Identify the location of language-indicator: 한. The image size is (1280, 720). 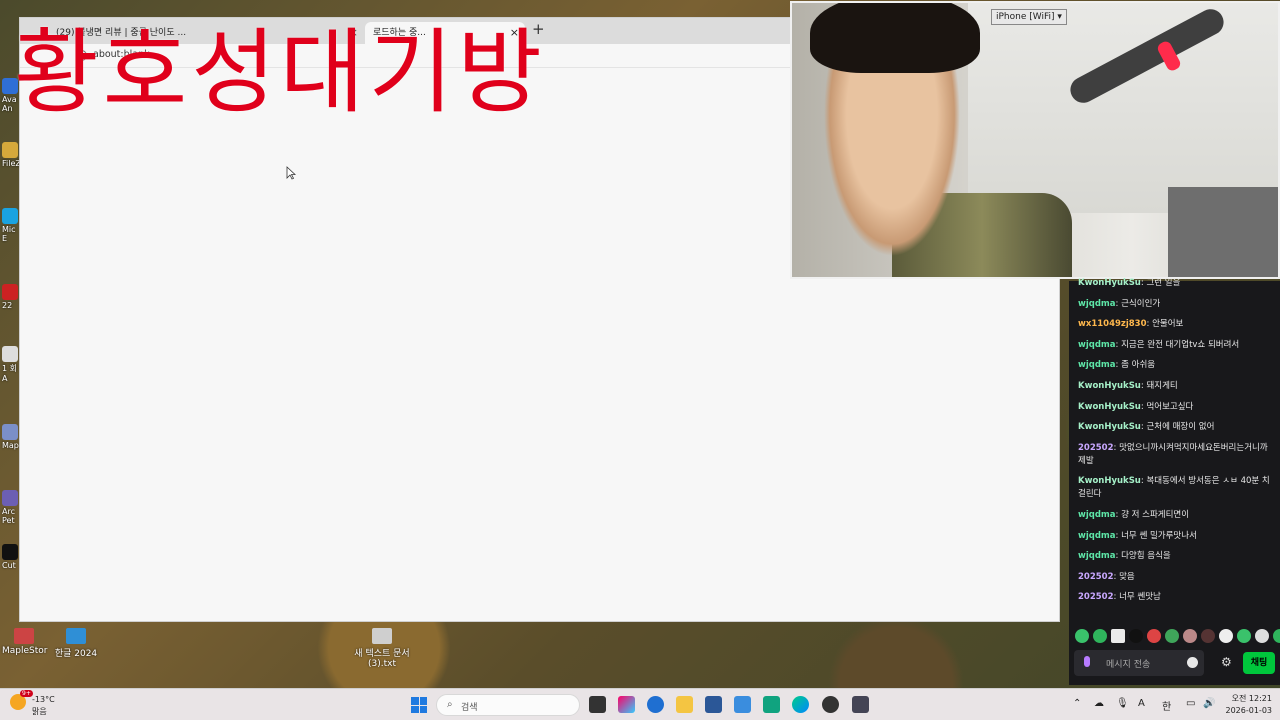
(1166, 705).